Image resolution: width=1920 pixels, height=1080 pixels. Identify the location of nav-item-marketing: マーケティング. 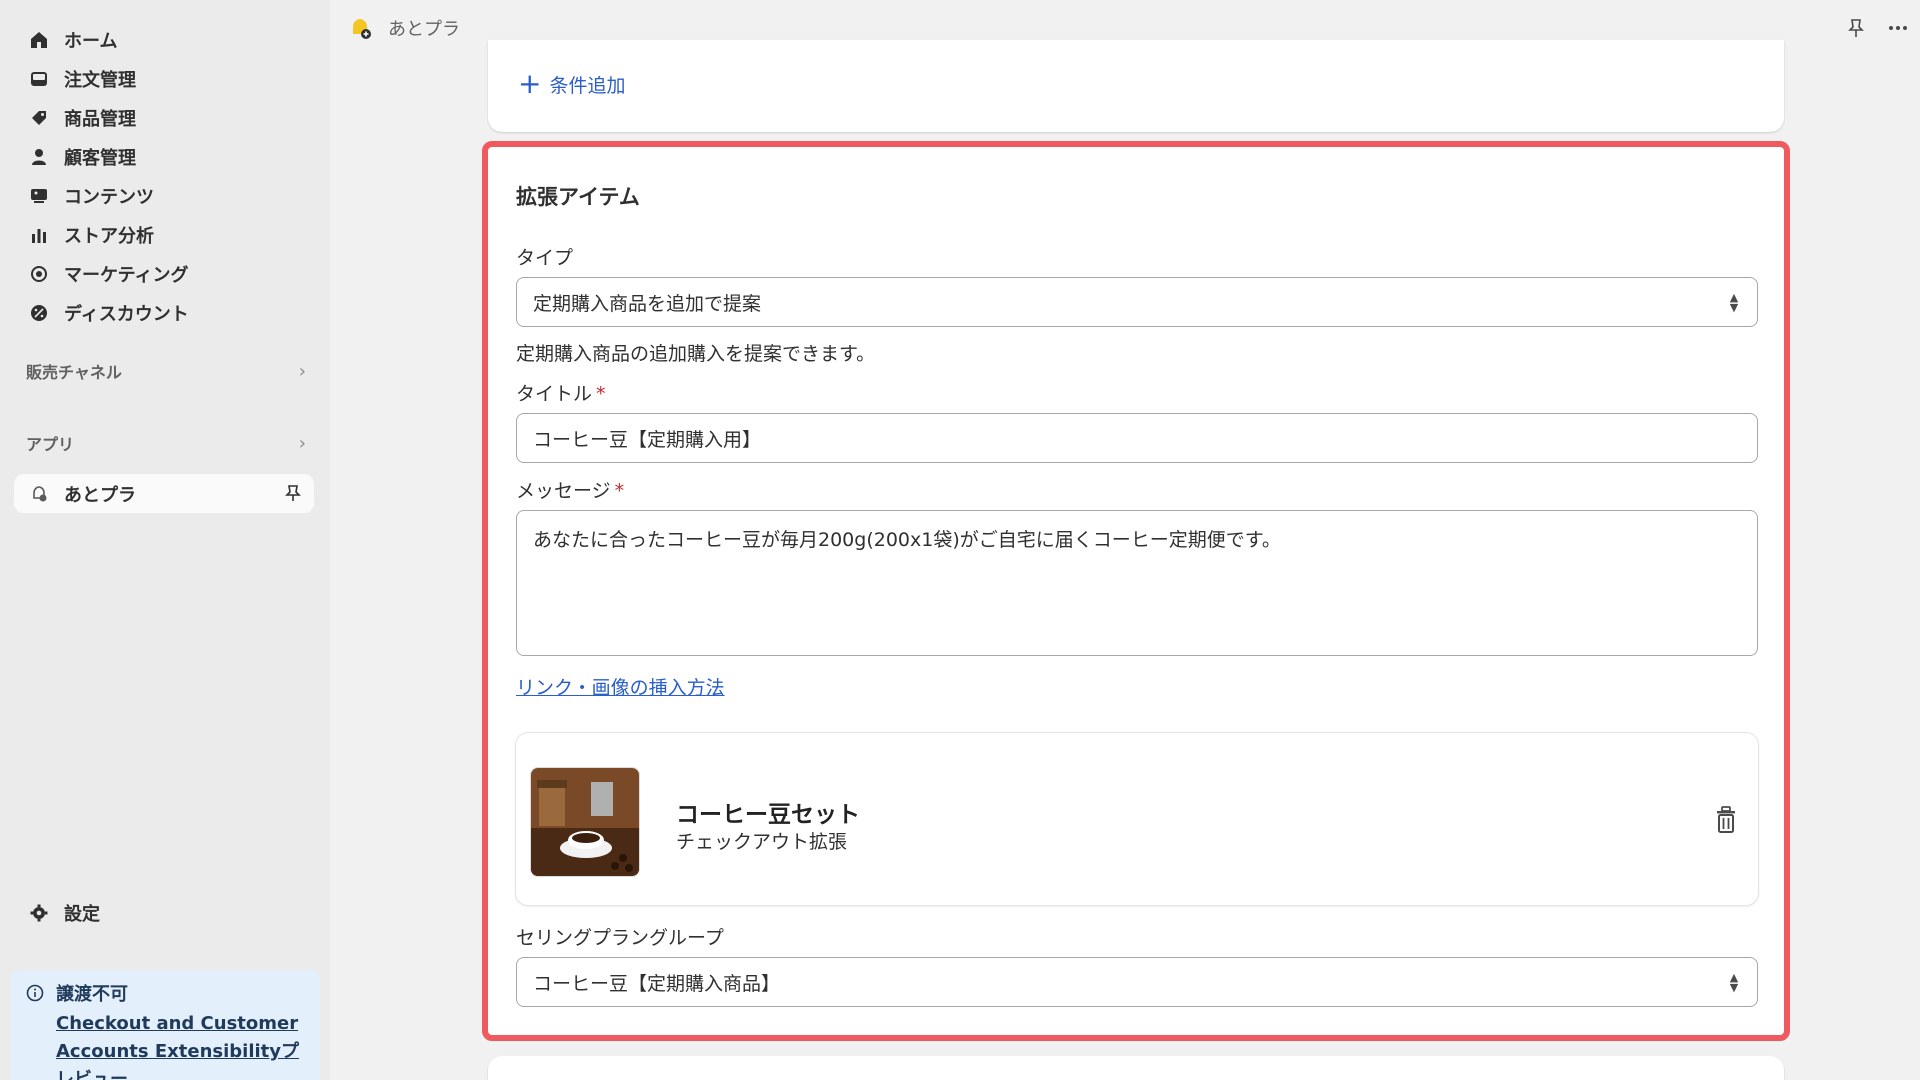
(165, 273).